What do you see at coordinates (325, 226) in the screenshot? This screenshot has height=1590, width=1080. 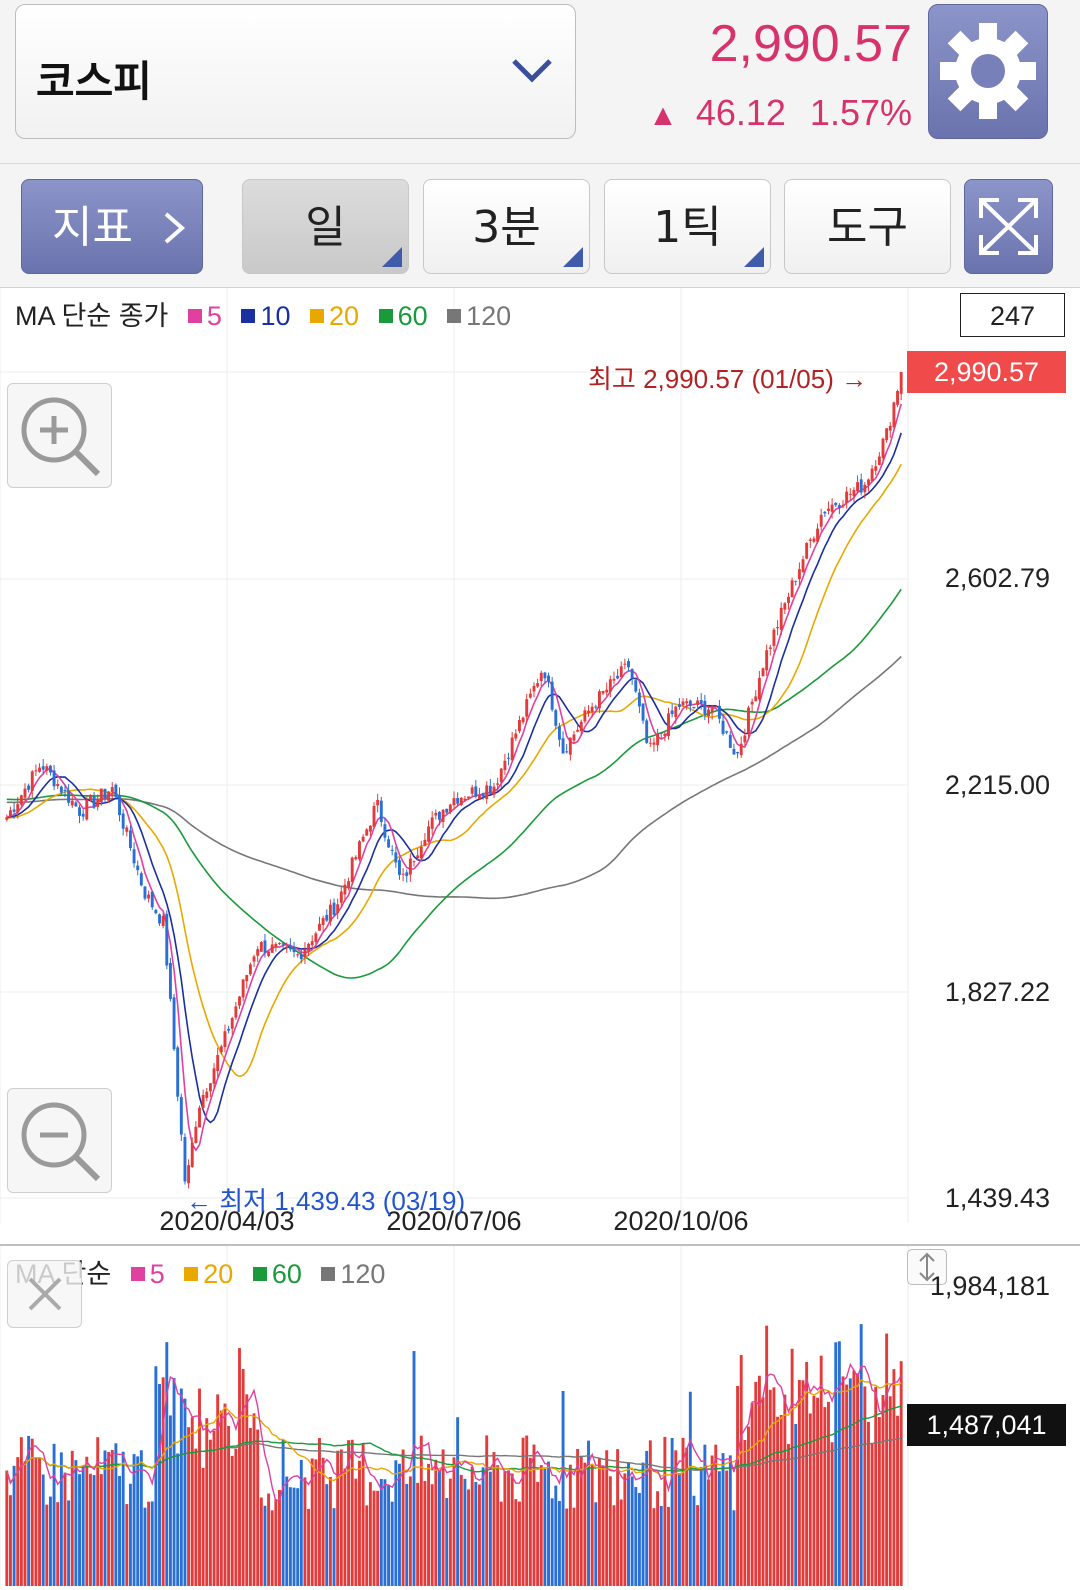 I see `period-day-button: 일` at bounding box center [325, 226].